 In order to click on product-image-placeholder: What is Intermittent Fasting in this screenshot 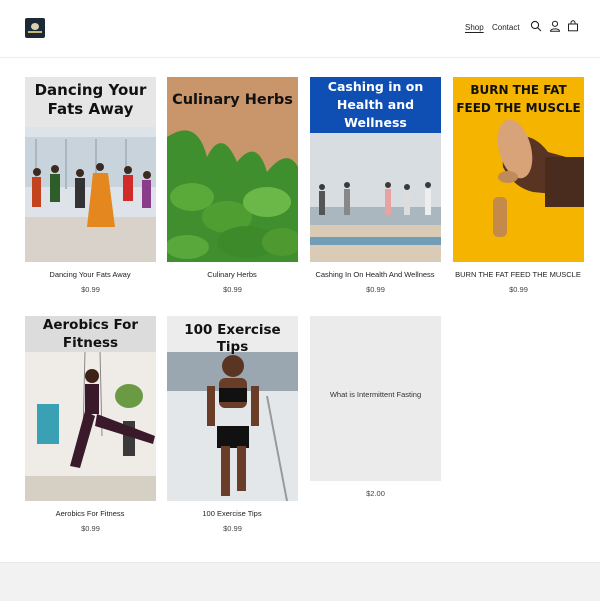, I will do `click(375, 398)`.